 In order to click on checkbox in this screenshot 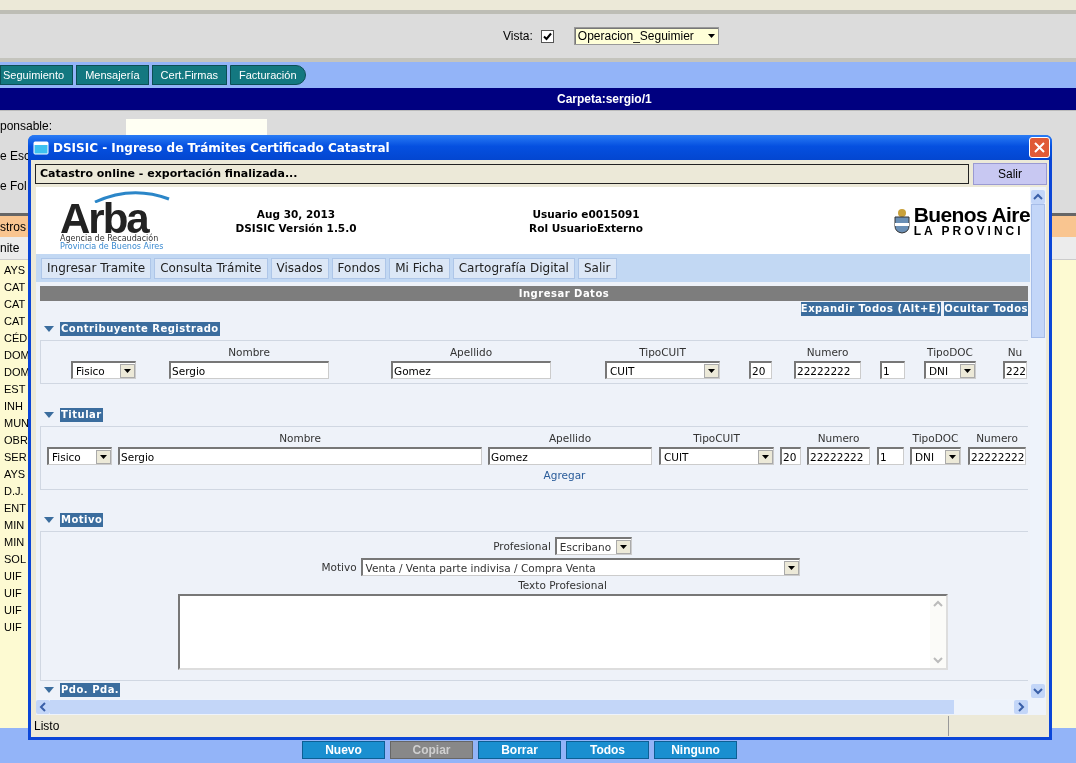, I will do `click(547, 36)`.